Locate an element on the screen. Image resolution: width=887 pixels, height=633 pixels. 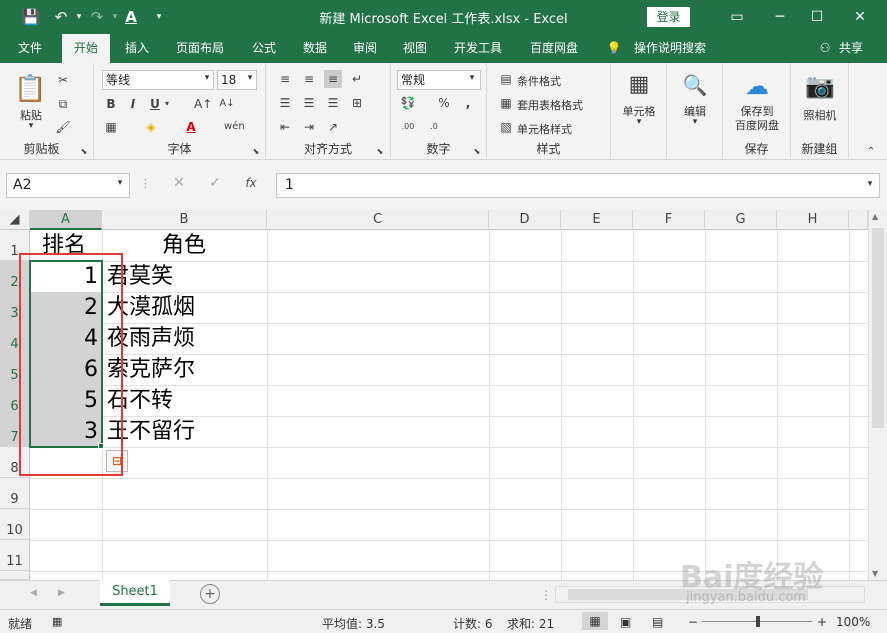
increase-indent-icon: ⇥ is located at coordinates (309, 127).